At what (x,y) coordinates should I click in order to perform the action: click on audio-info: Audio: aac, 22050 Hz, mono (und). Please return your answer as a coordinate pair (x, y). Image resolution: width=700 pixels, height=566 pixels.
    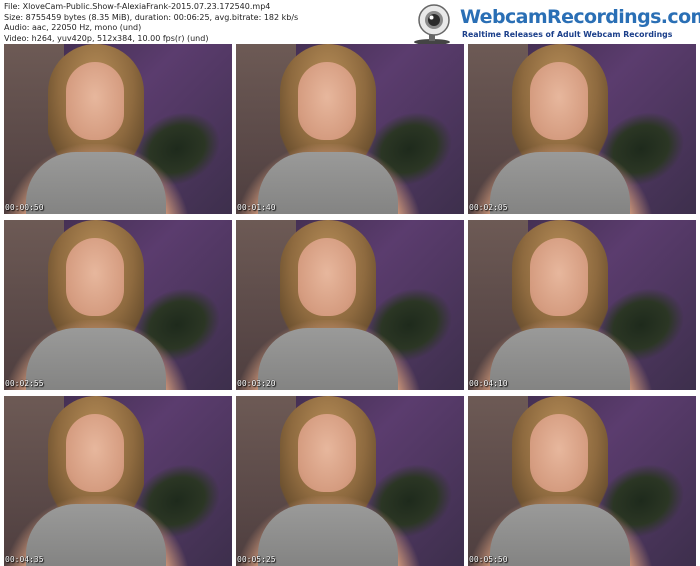
    Looking at the image, I should click on (73, 27).